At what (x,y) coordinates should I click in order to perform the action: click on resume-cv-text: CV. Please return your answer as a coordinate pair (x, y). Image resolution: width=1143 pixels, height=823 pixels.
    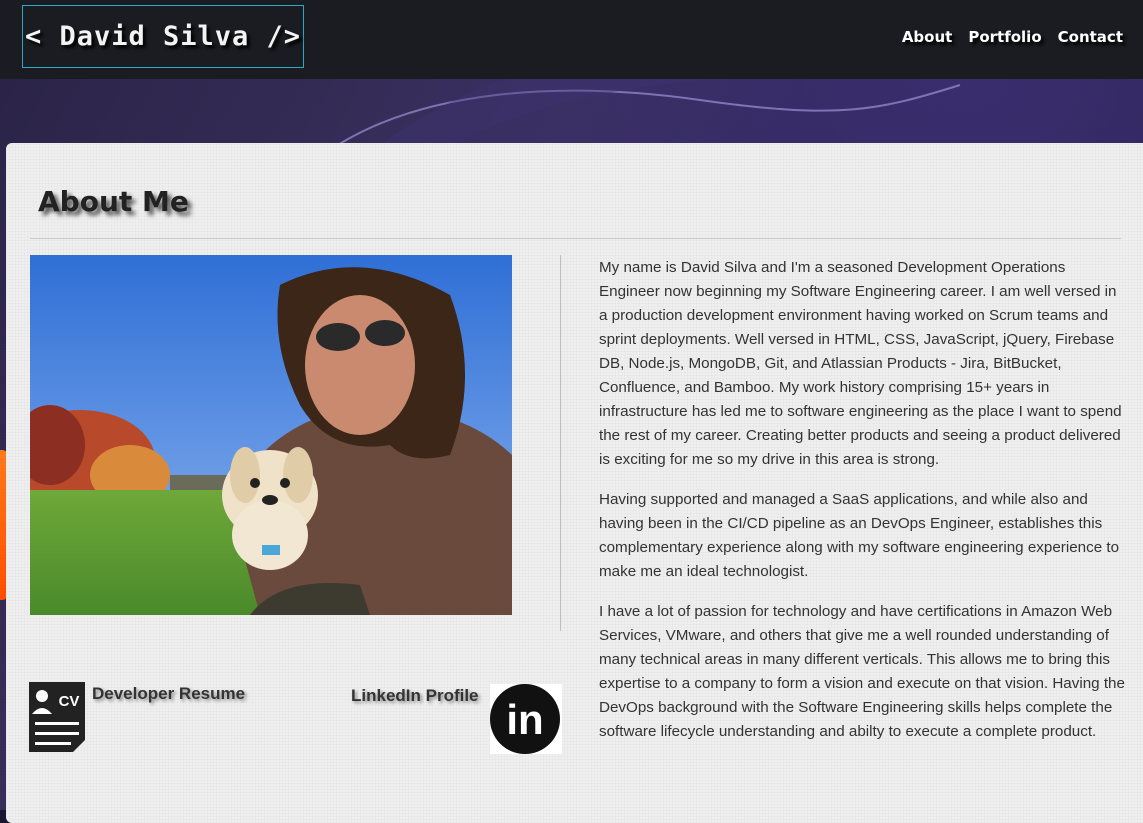
    Looking at the image, I should click on (69, 701).